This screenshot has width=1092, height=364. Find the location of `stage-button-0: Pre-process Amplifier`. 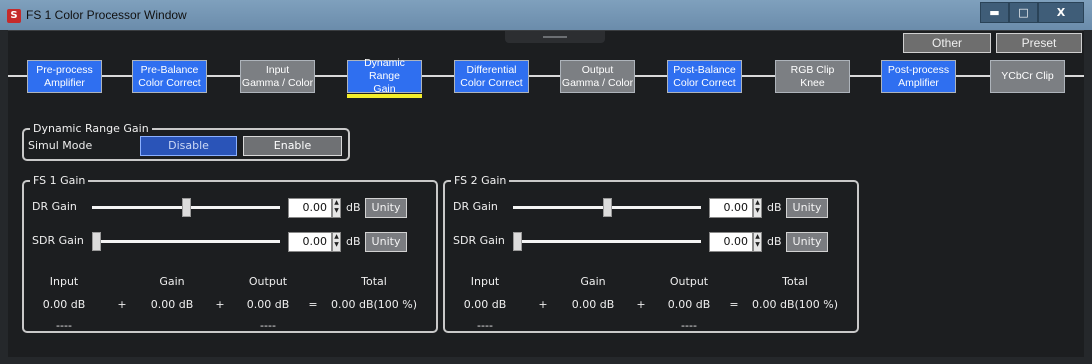

stage-button-0: Pre-process Amplifier is located at coordinates (64, 76).